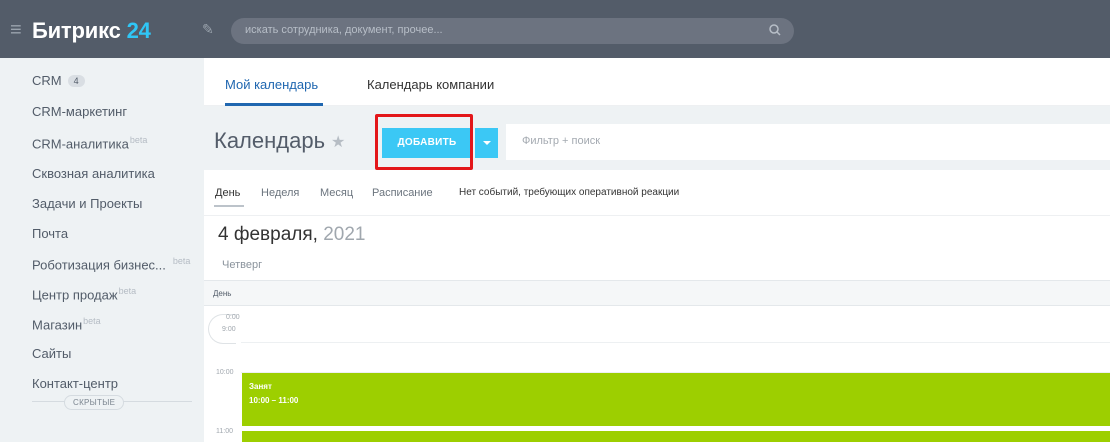 The image size is (1110, 442). Describe the element at coordinates (225, 372) in the screenshot. I see `time-label: 10:00` at that location.